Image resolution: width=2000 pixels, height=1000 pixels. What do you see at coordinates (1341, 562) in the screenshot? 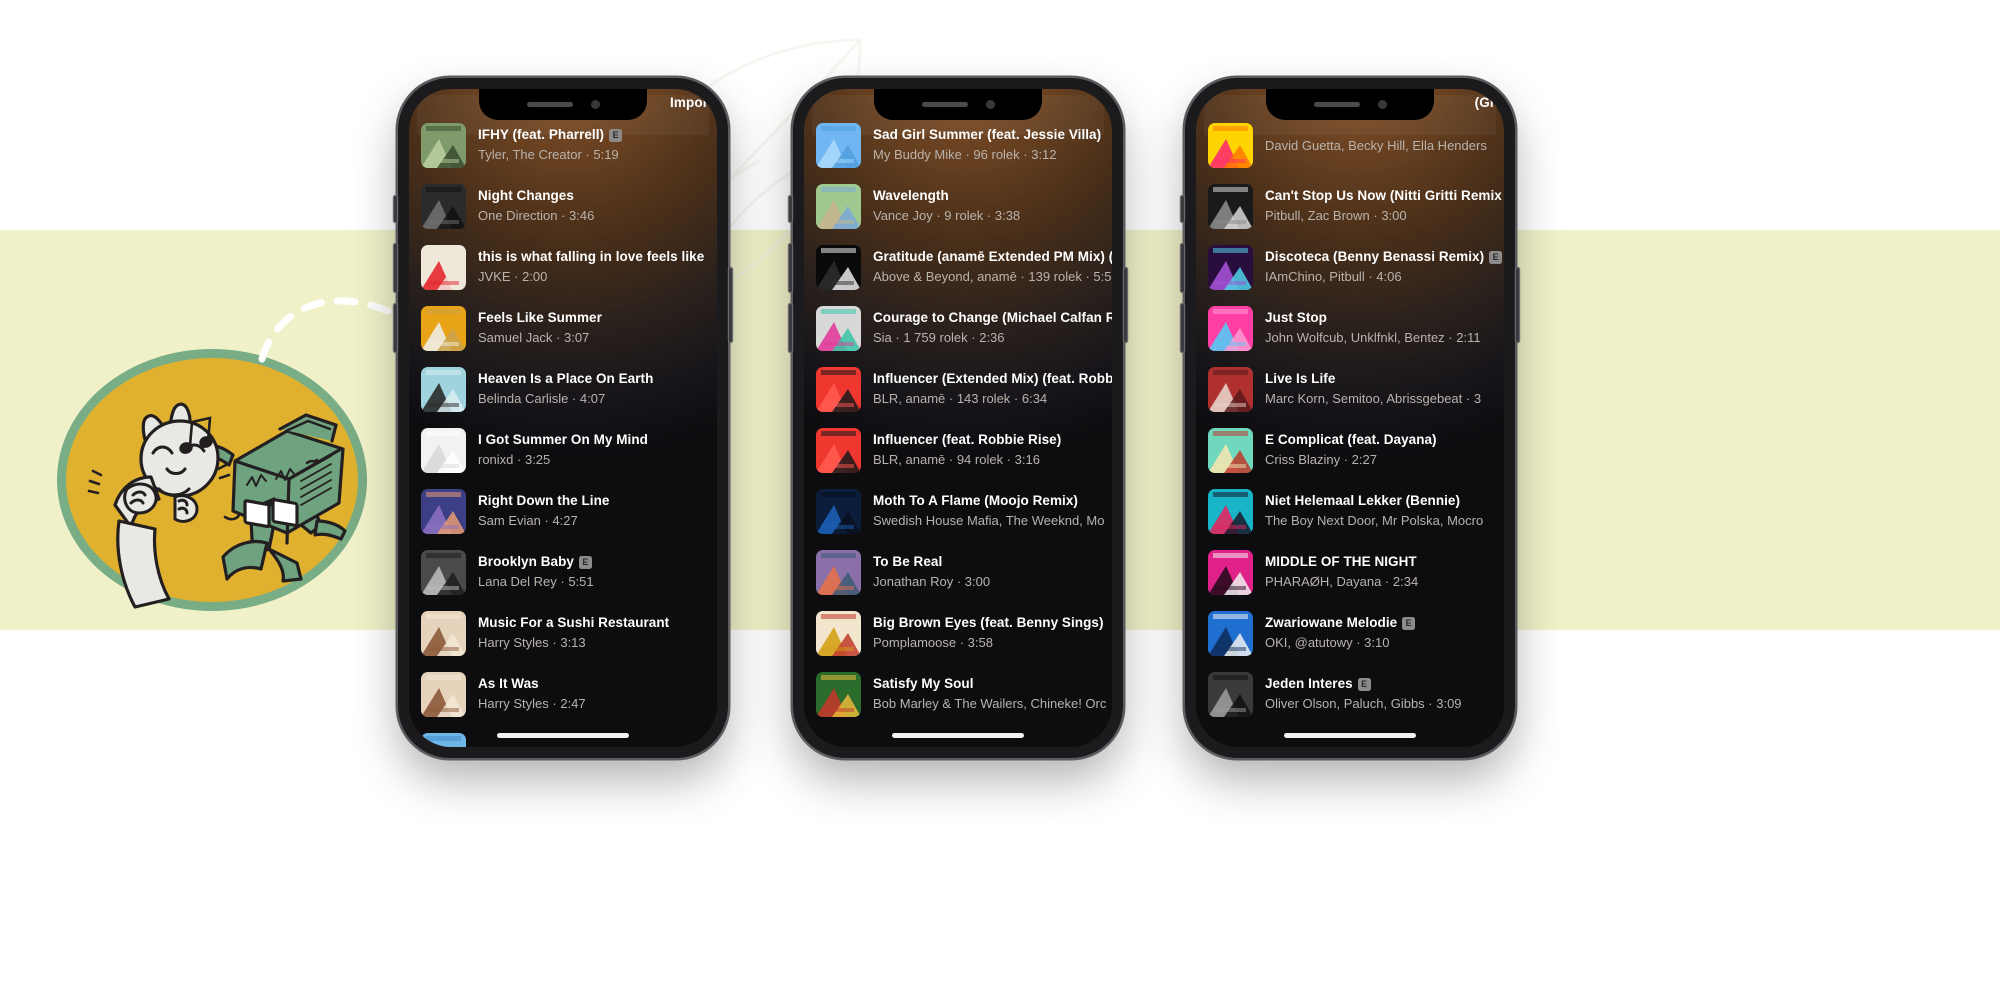
I see `track-title-text: MIDDLE OF THE NIGHT` at bounding box center [1341, 562].